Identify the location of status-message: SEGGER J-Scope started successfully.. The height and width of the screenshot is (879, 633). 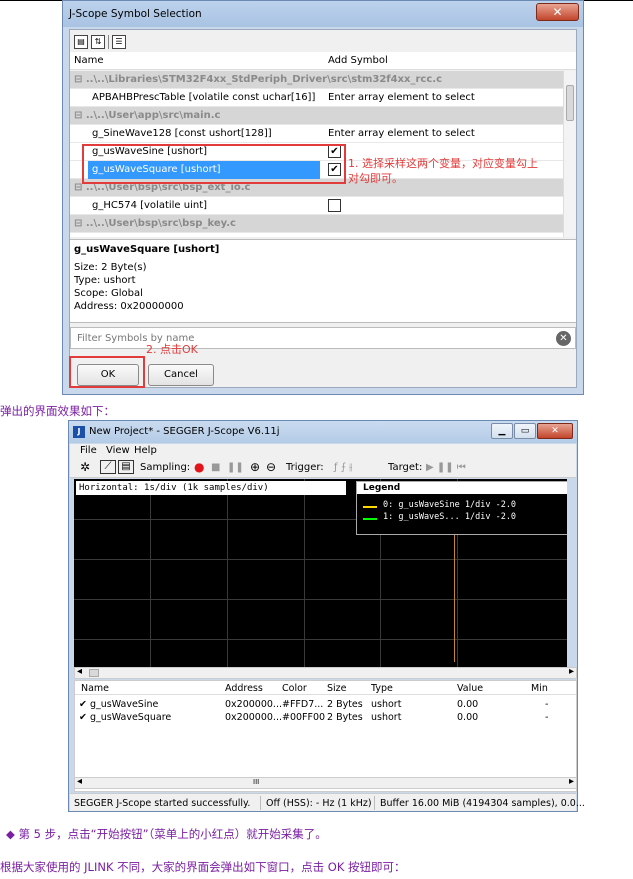
(162, 803).